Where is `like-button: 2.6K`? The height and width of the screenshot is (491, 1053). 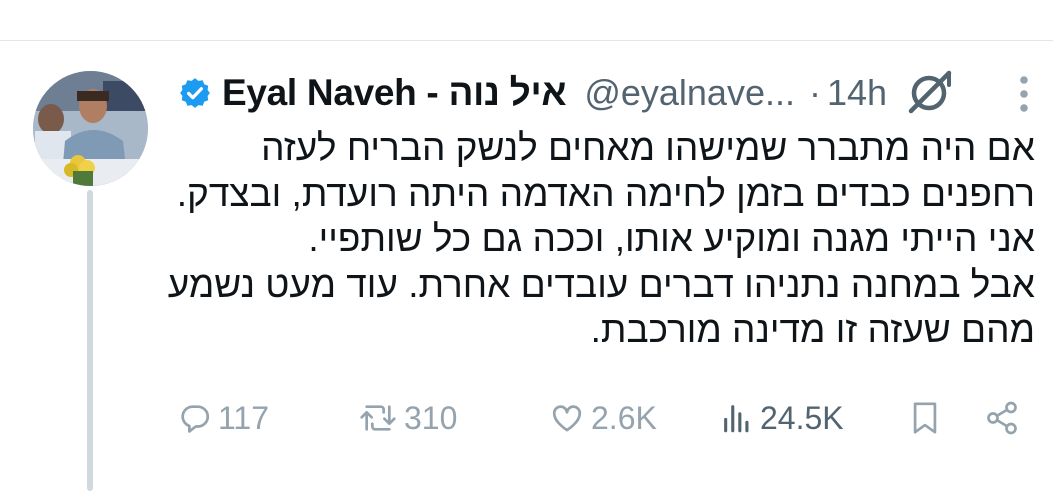
like-button: 2.6K is located at coordinates (603, 418).